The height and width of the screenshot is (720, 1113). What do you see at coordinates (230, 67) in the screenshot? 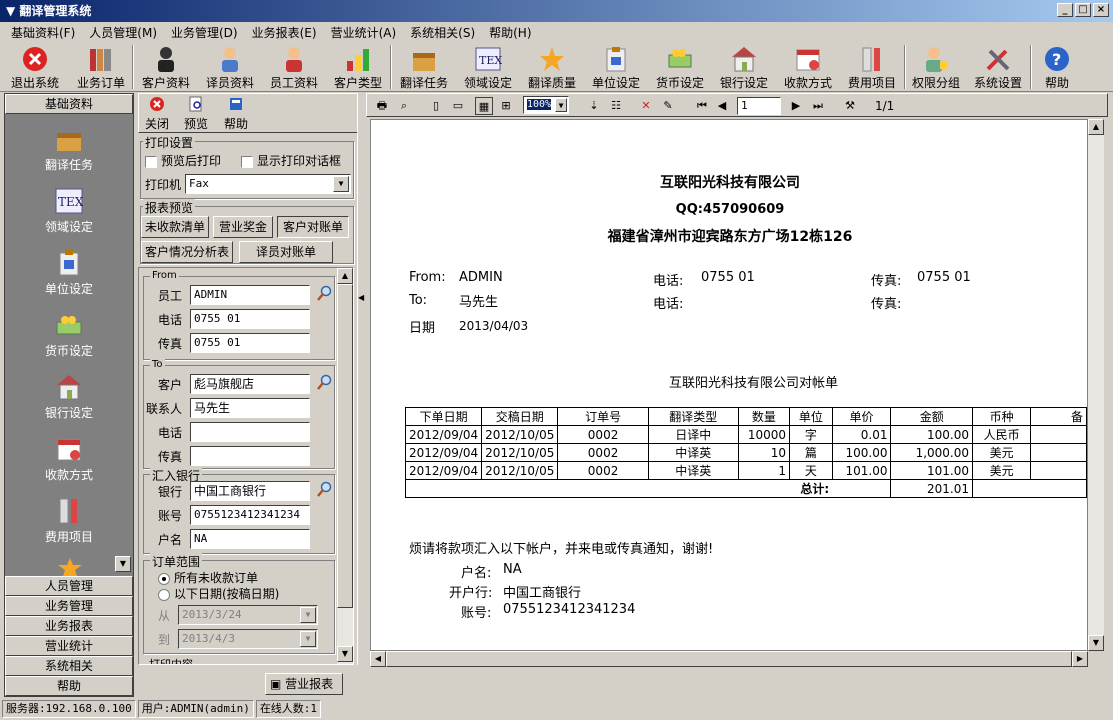
I see `translator-info-button: 译员资料` at bounding box center [230, 67].